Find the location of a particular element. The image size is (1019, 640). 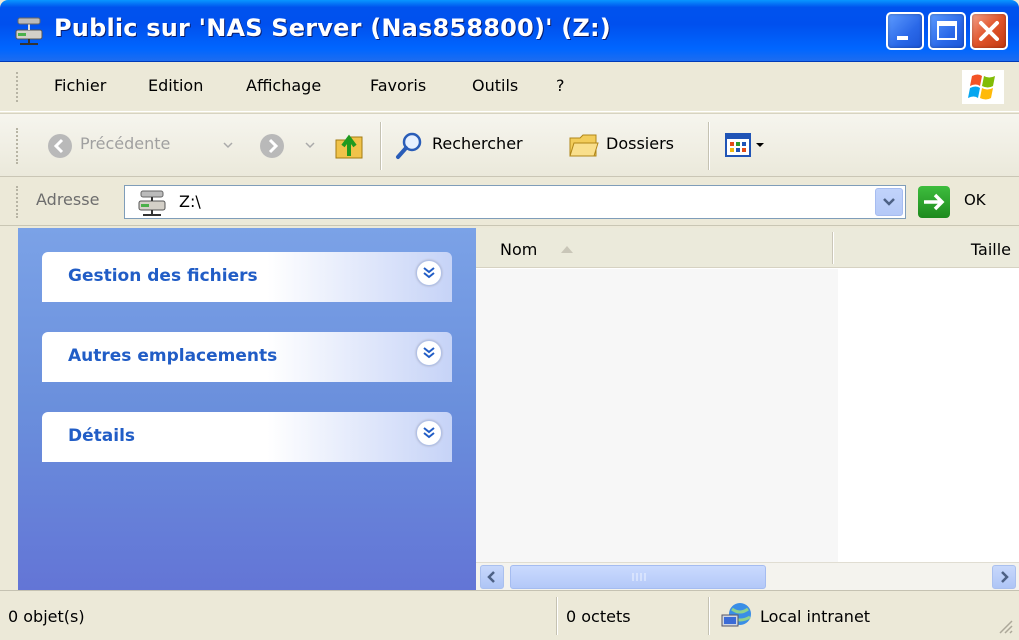

grip-lines-icon is located at coordinates (639, 577).